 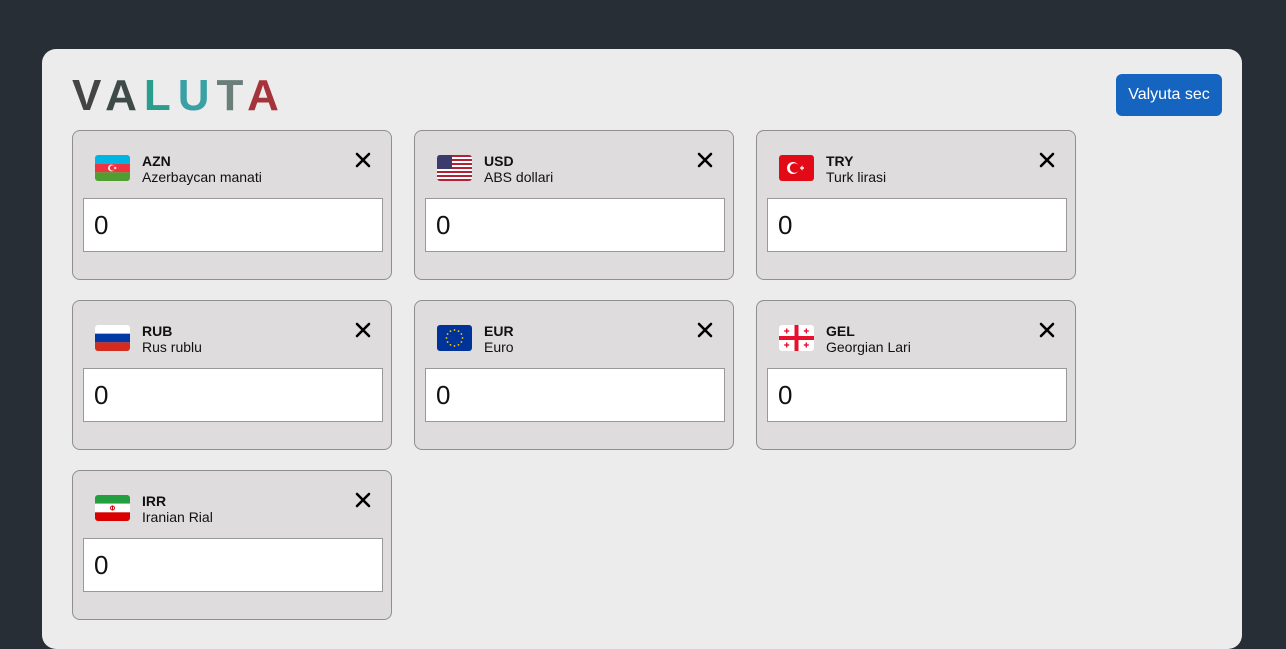 I want to click on currency-card-gel: GEL Georgian Lari, so click(x=916, y=375).